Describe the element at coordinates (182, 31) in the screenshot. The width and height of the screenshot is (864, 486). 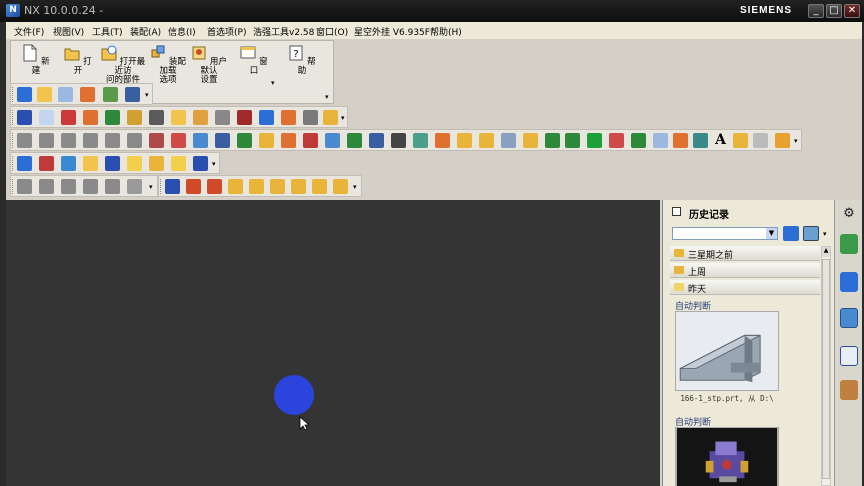
I see `menu-information: 信息(I)` at that location.